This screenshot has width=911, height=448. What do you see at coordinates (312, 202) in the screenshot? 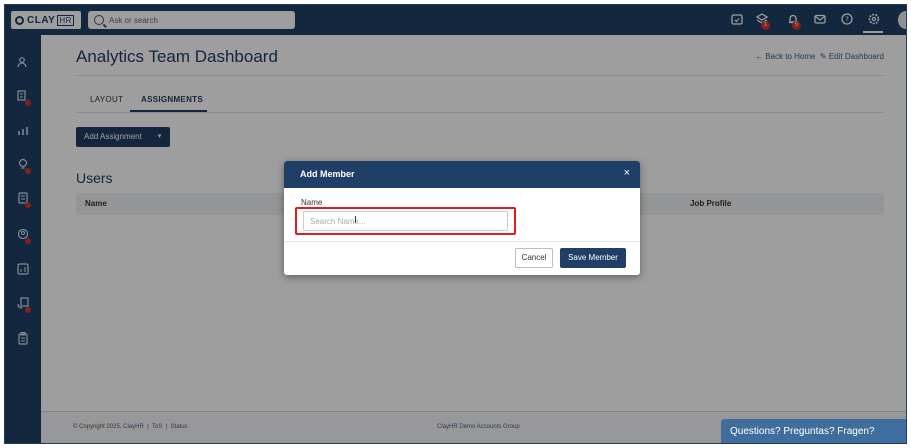
I see `name-field-label: Name` at bounding box center [312, 202].